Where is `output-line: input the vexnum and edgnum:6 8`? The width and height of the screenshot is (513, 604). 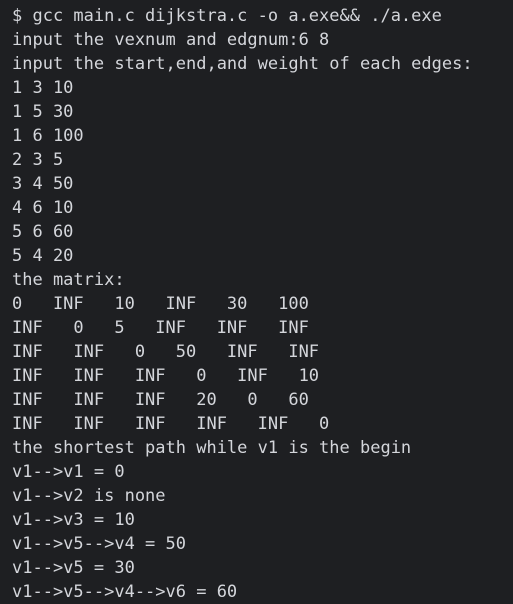 output-line: input the vexnum and edgnum:6 8 is located at coordinates (171, 40).